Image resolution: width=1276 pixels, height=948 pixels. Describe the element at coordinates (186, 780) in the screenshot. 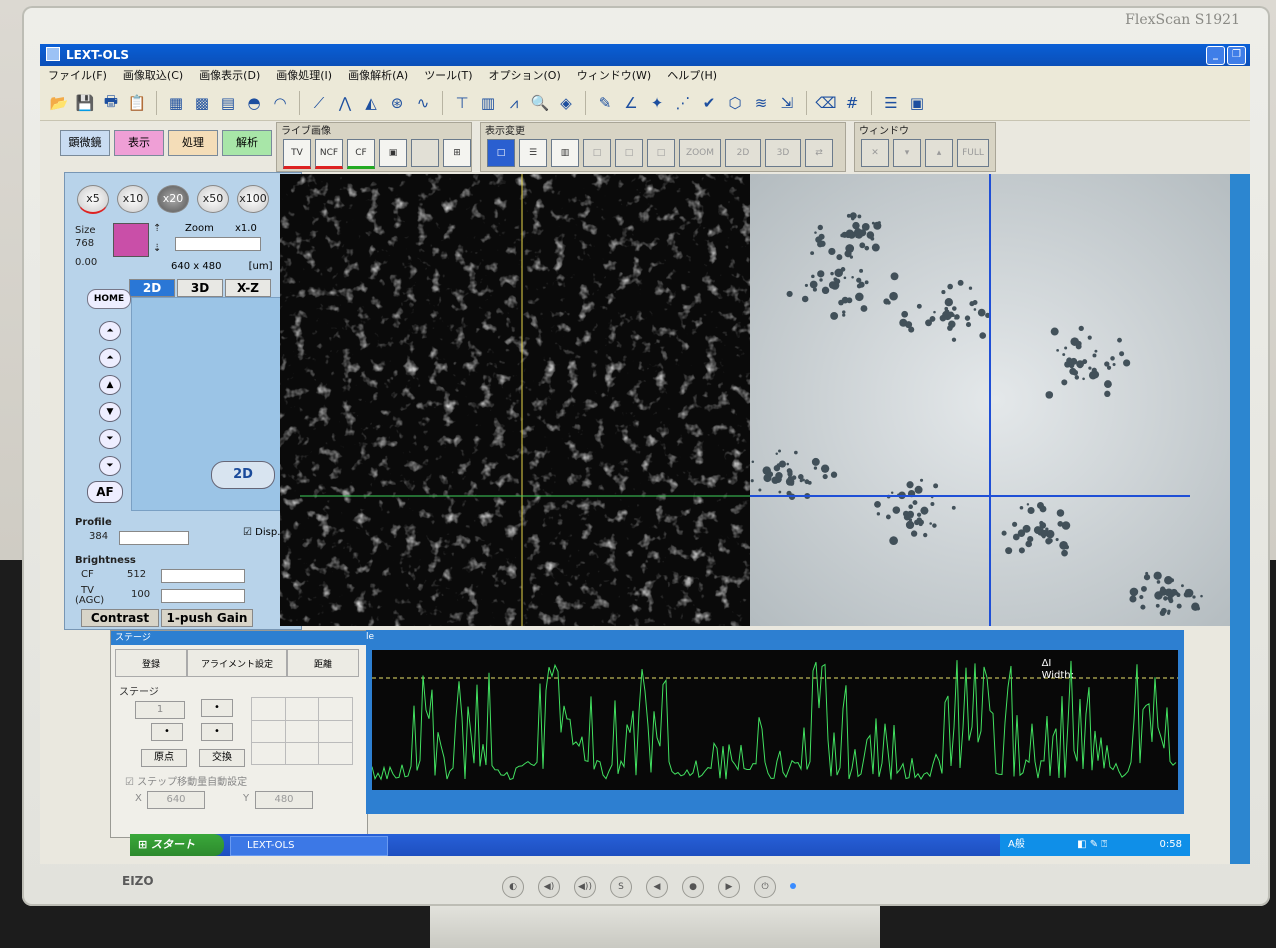

I see `auto-step-checkbox: ☑ ステップ移動量自動設定` at that location.